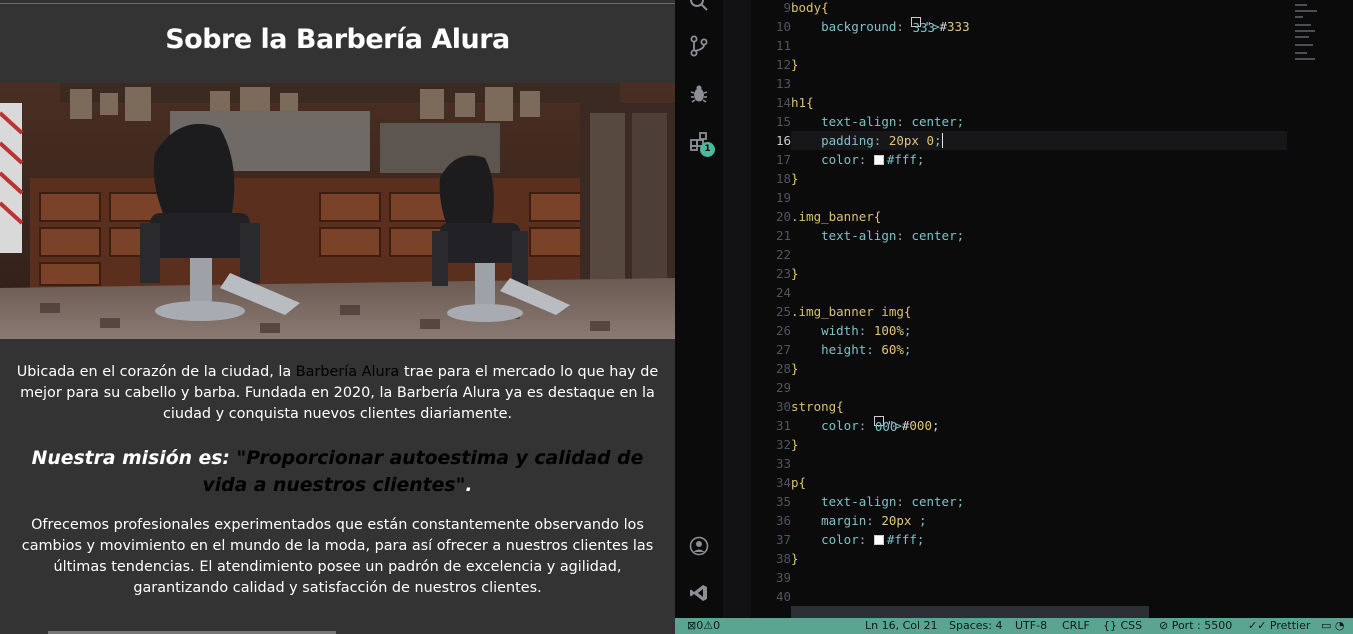 The image size is (1353, 634). Describe the element at coordinates (783, 444) in the screenshot. I see `line-number: 32` at that location.